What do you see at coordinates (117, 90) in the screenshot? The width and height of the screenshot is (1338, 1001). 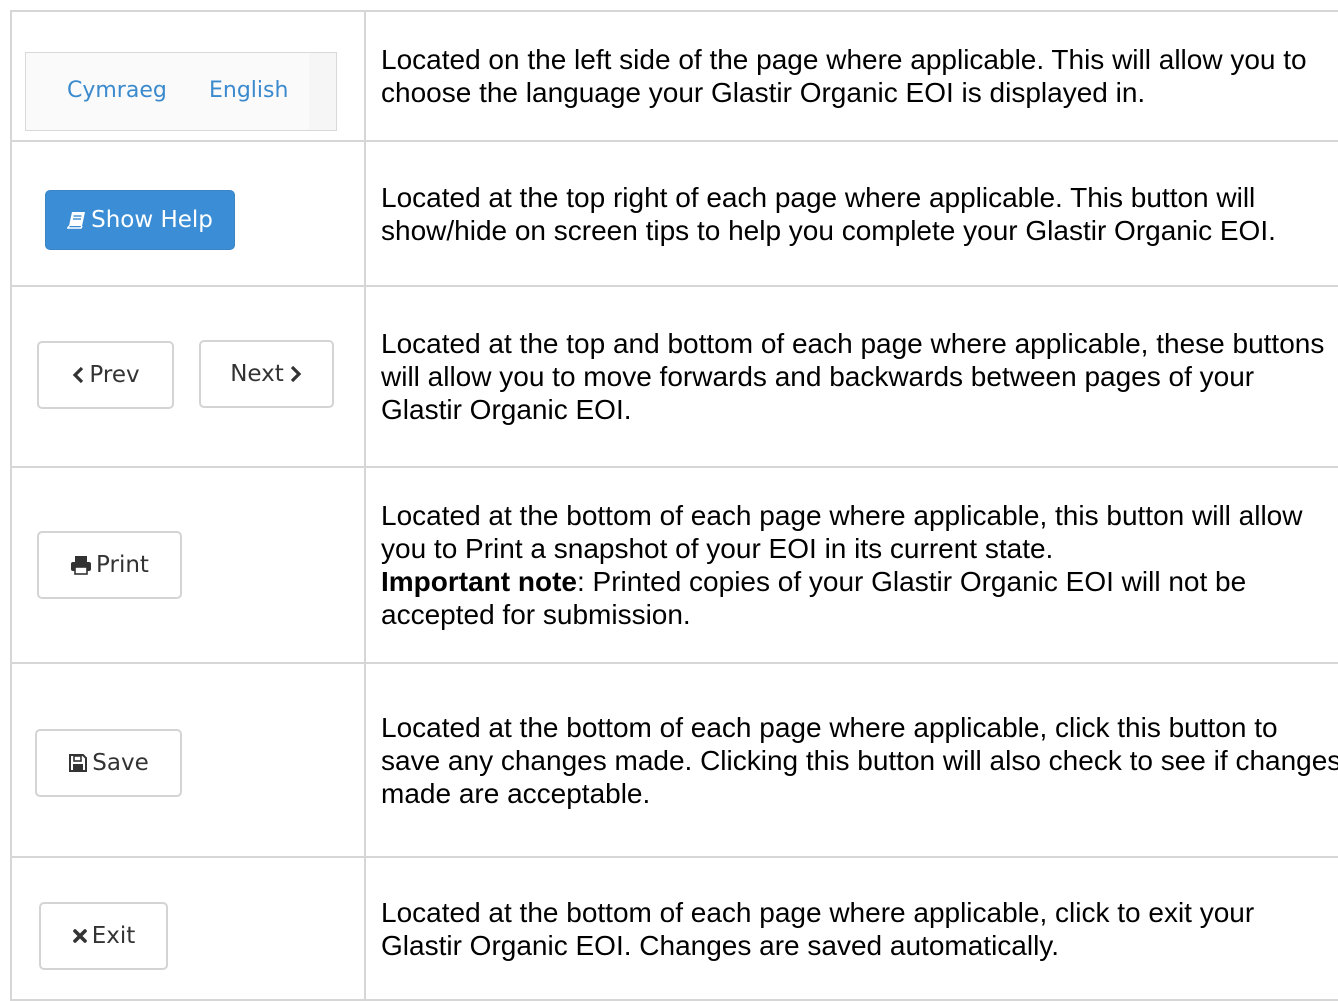 I see `cymraeg-link: Cymraeg` at bounding box center [117, 90].